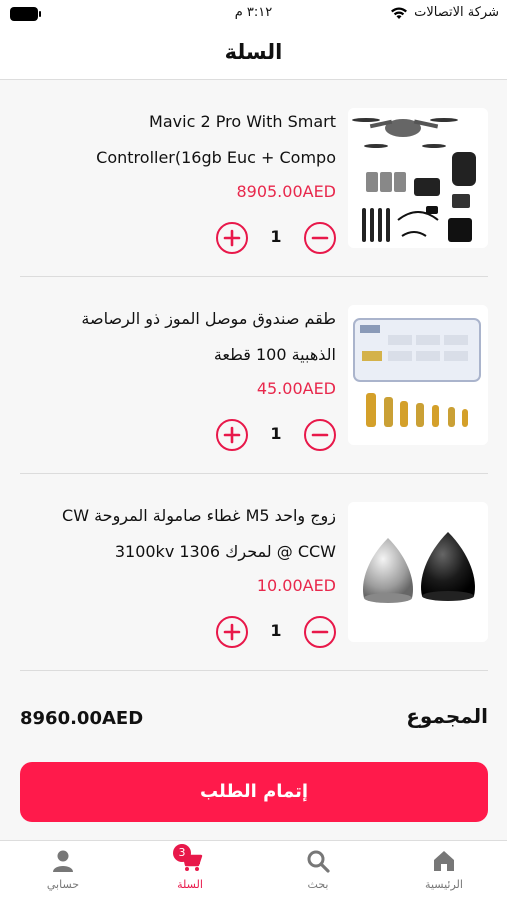  I want to click on search-icon, so click(318, 861).